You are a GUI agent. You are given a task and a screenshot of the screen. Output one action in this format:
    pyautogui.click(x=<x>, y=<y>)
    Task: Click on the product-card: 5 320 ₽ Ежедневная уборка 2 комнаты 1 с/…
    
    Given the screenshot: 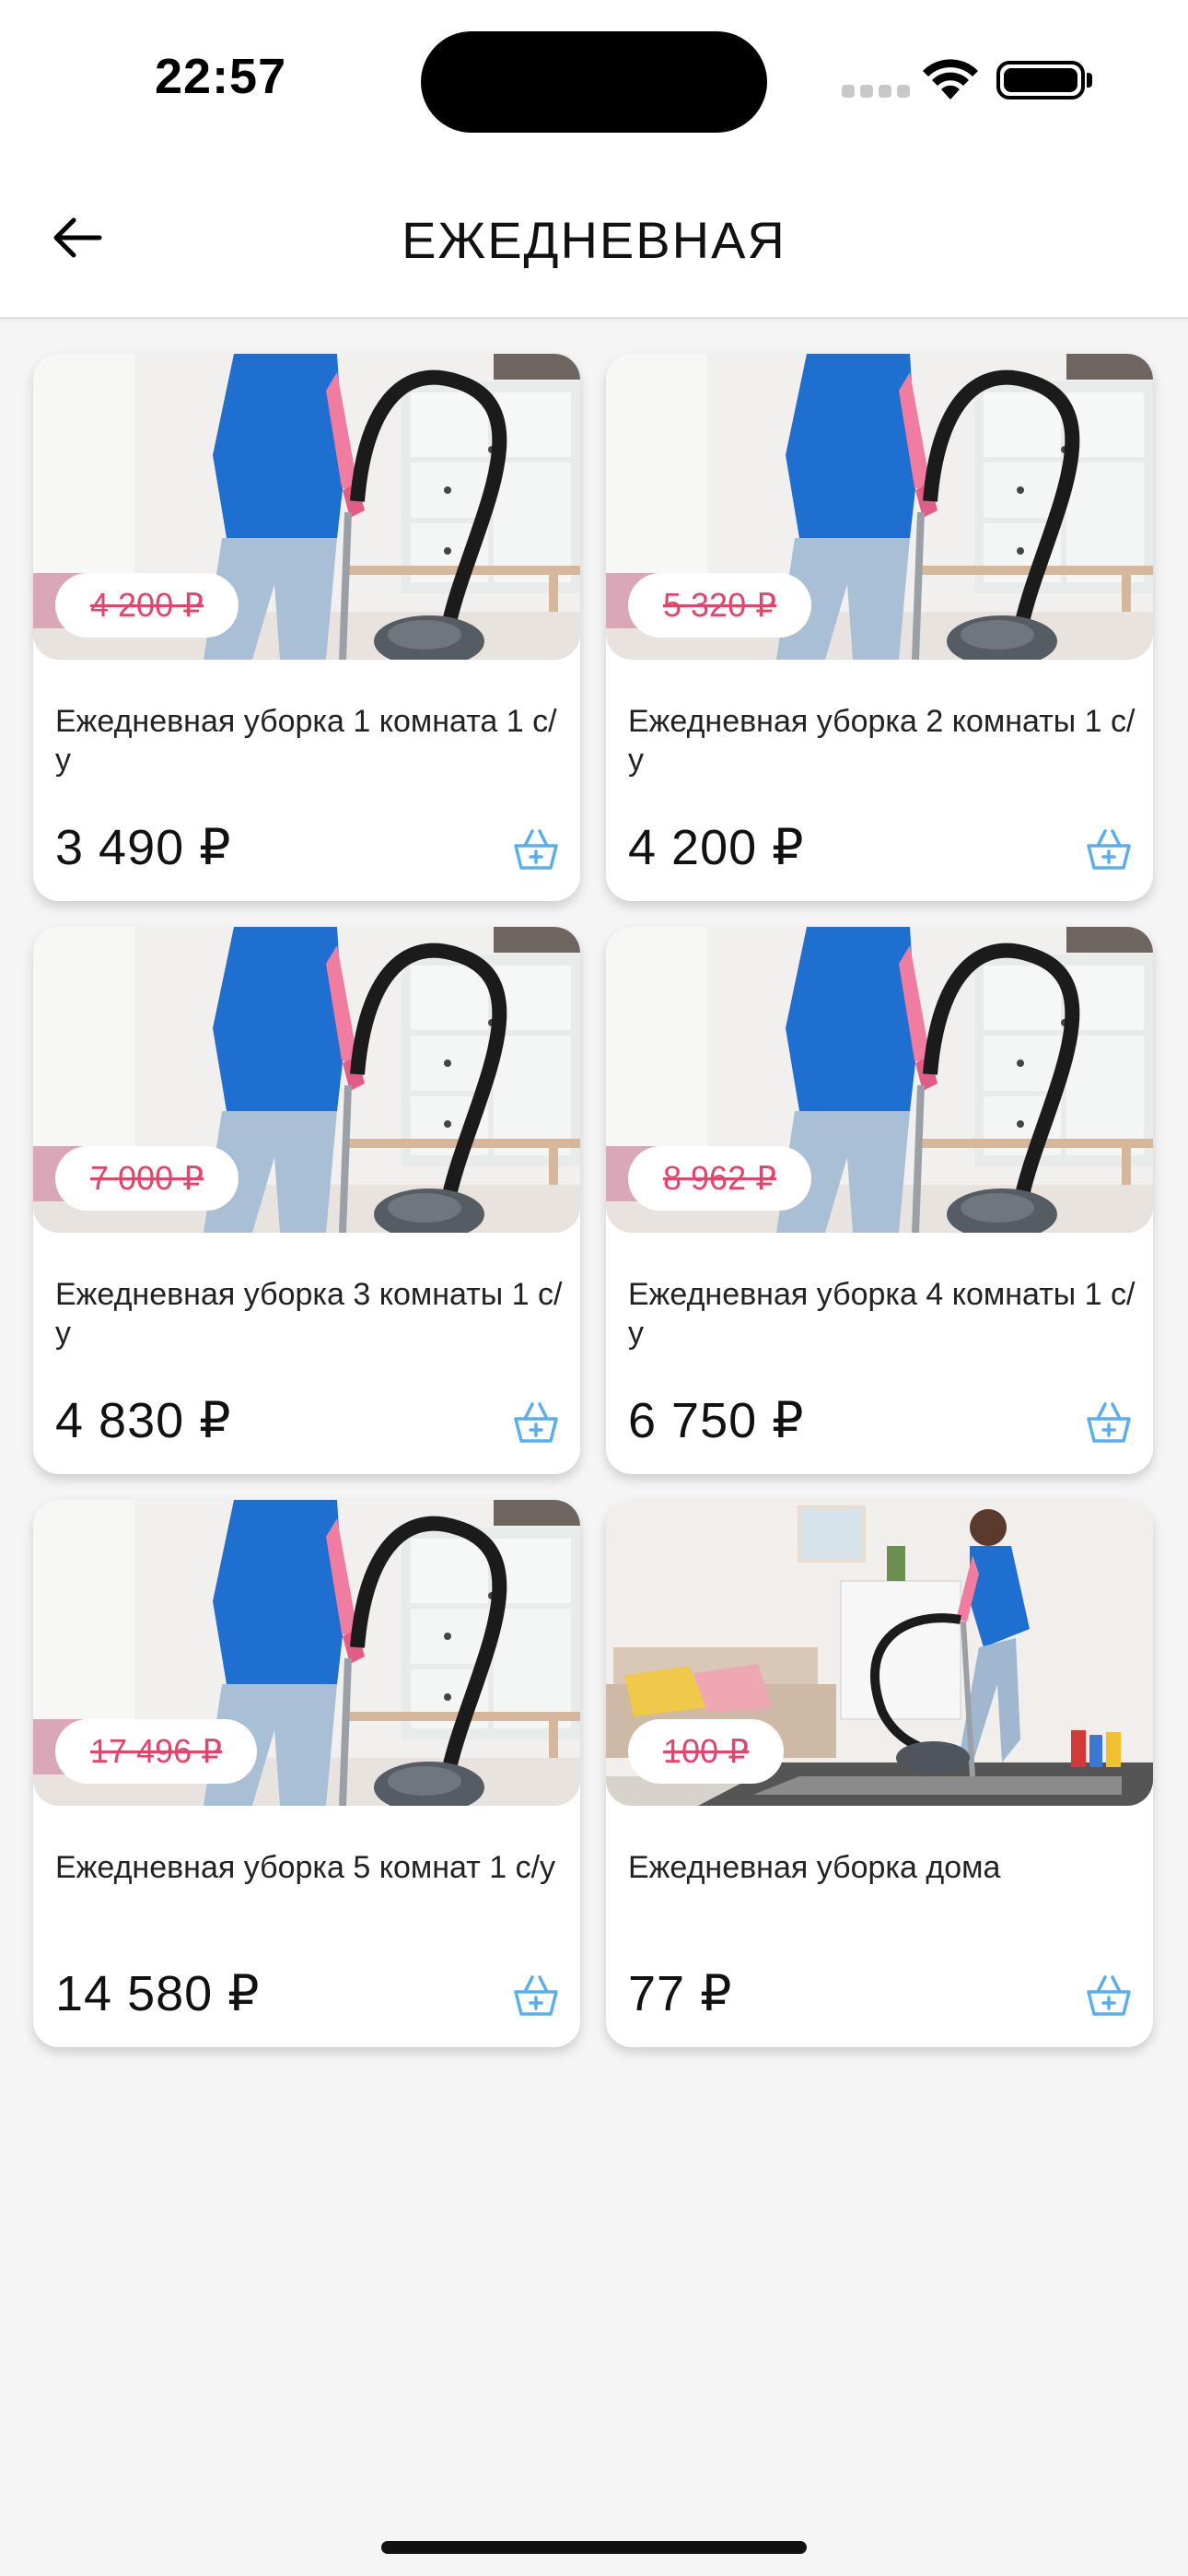 What is the action you would take?
    pyautogui.click(x=879, y=627)
    